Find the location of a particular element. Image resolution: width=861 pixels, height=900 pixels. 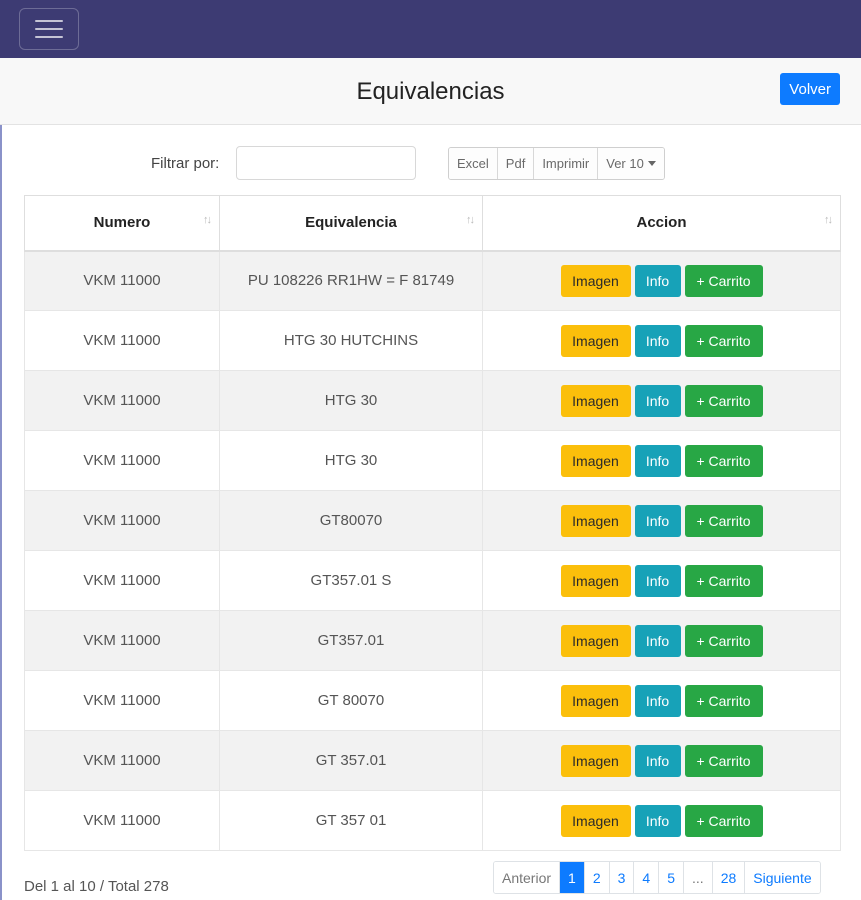

column-header-numero: Numero ↑↓ is located at coordinates (122, 223).